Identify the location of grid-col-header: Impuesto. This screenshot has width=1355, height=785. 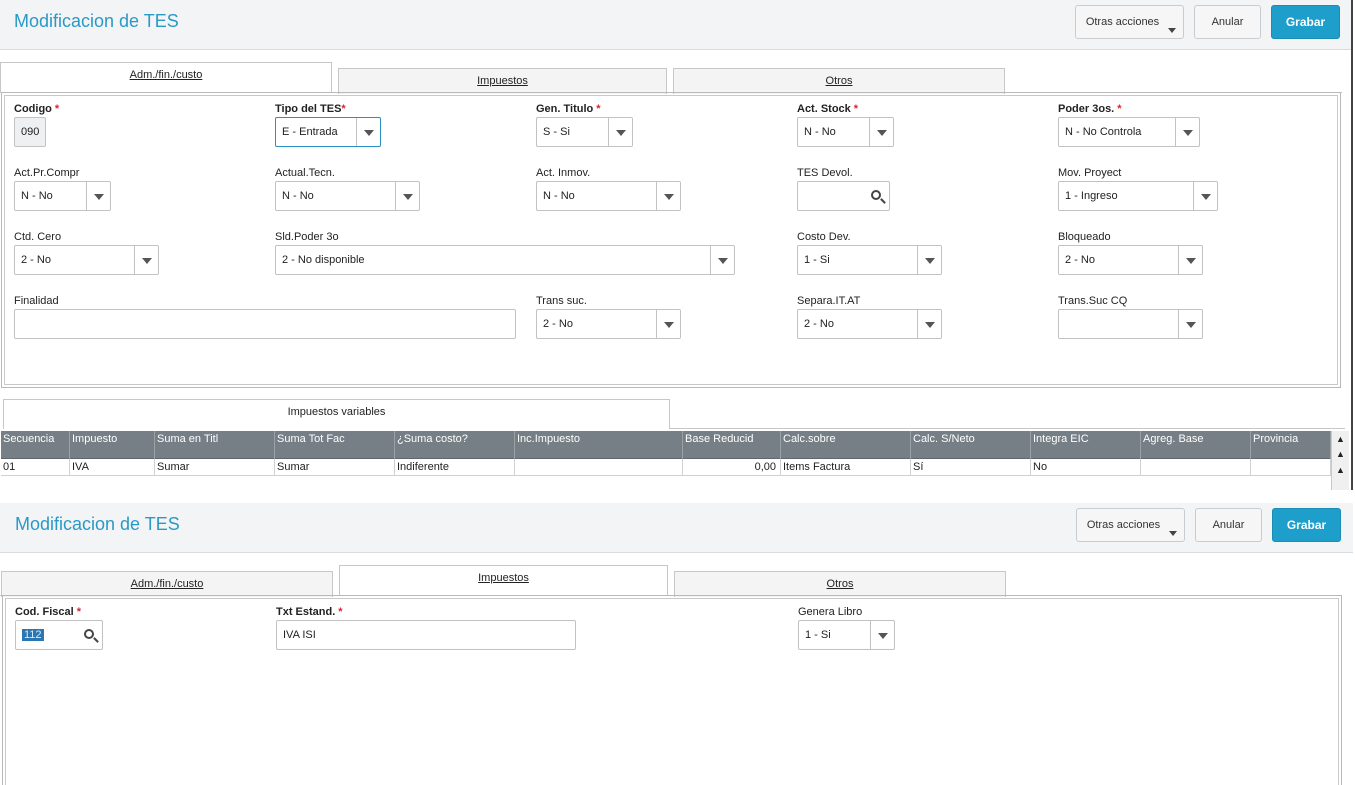
(112, 445).